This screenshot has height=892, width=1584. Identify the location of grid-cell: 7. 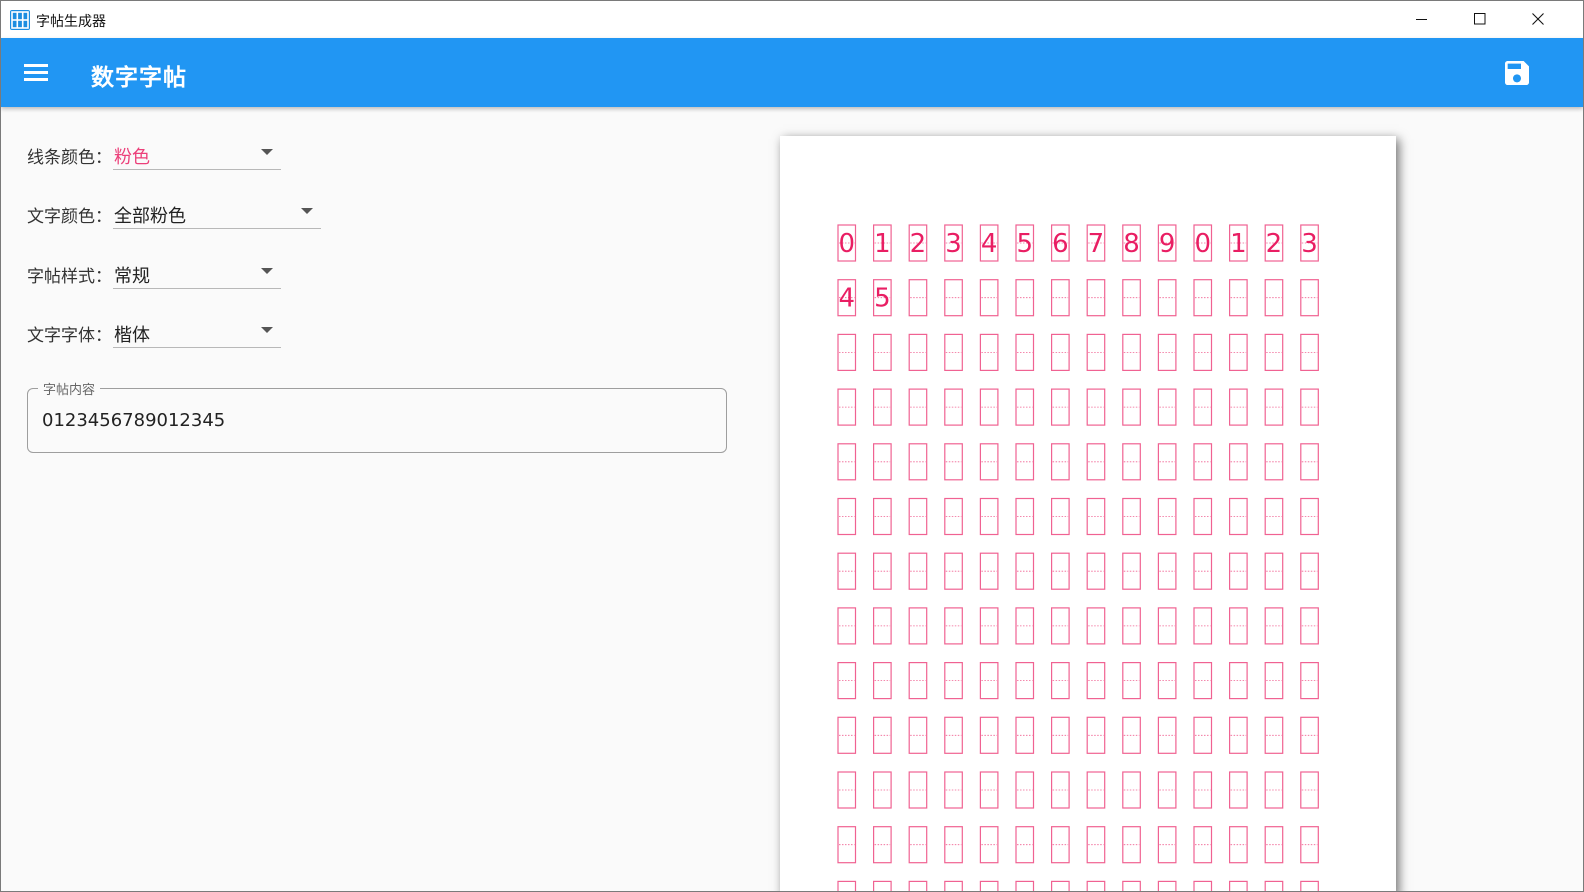
(1096, 243).